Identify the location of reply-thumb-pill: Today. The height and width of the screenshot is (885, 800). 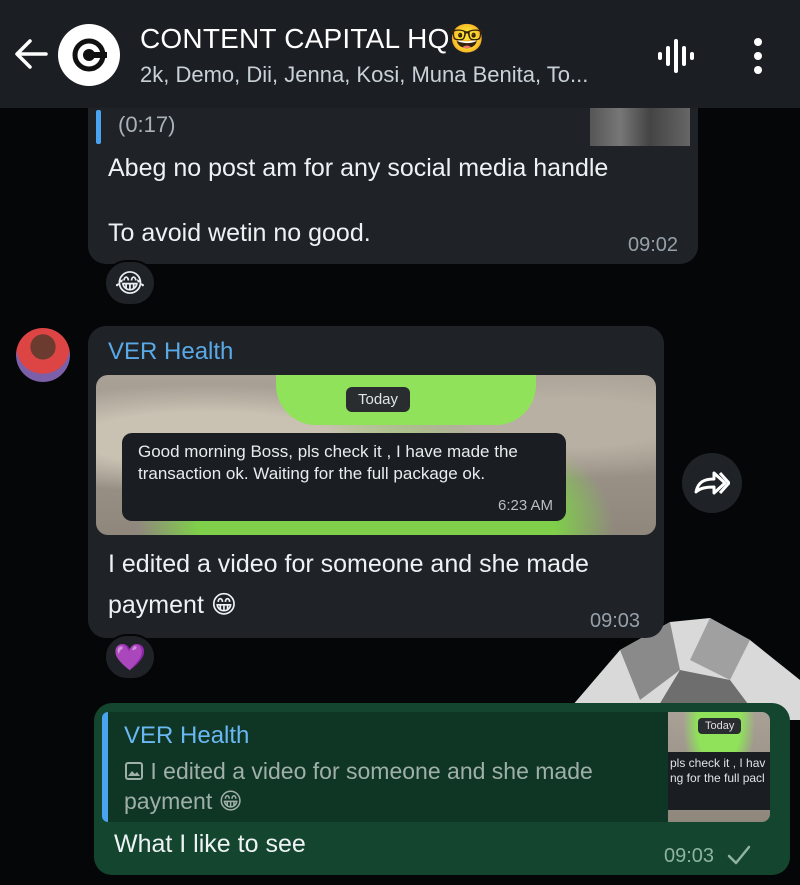
(720, 726).